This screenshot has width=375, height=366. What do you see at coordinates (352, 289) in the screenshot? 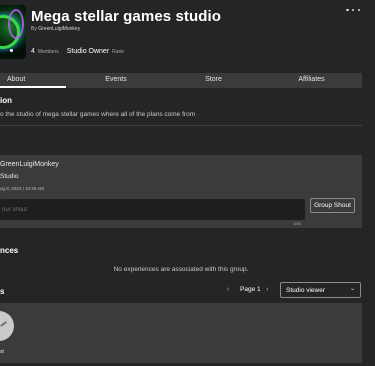
I see `chevron-down-icon: ⌄` at bounding box center [352, 289].